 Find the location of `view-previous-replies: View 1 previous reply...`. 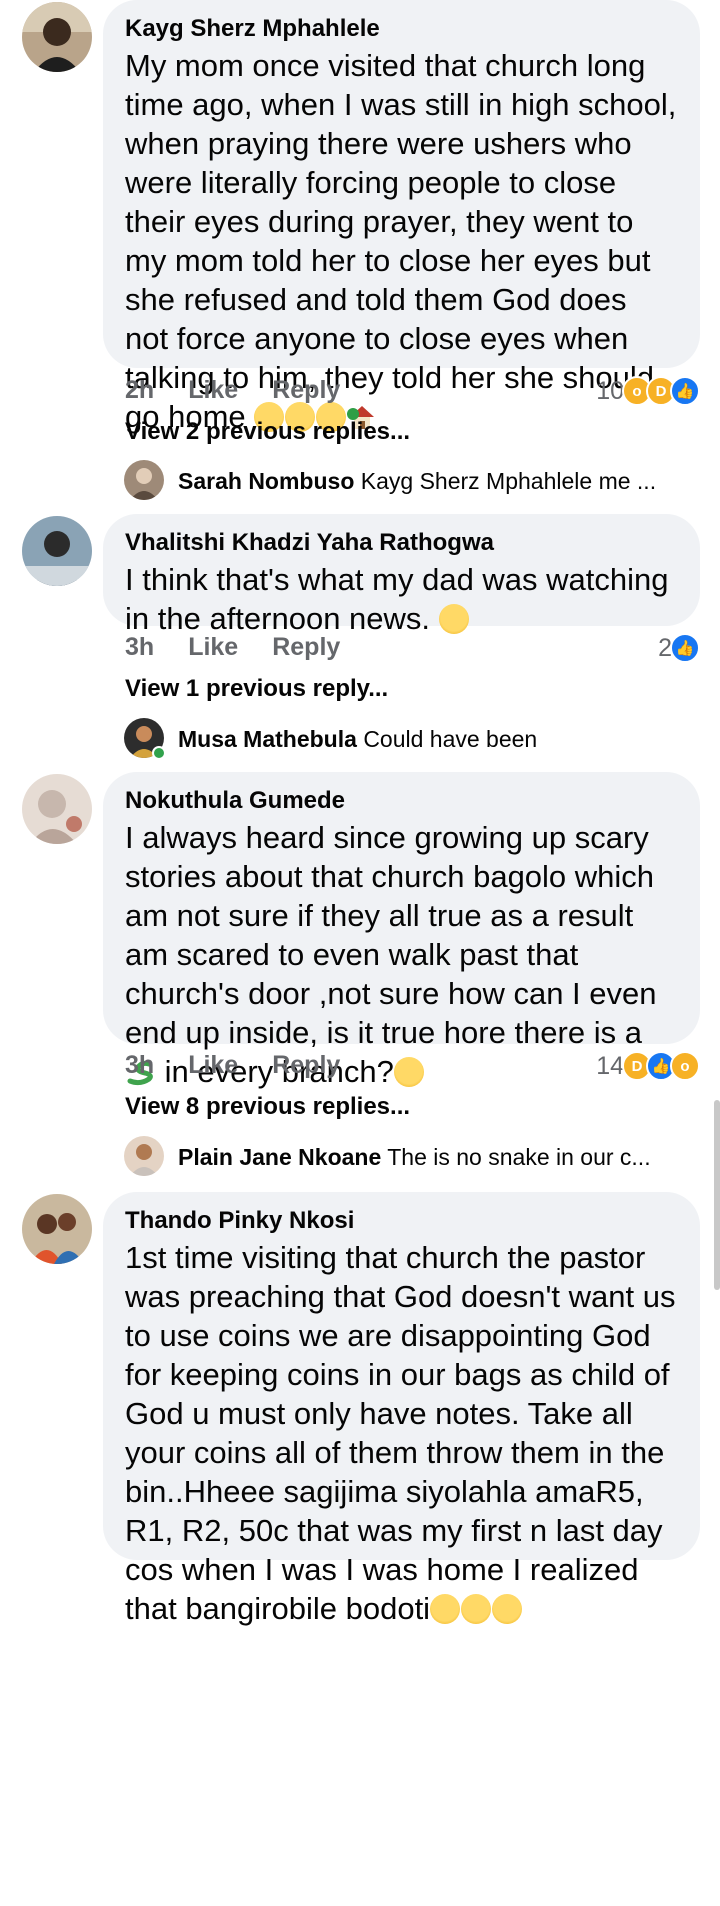

view-previous-replies: View 1 previous reply... is located at coordinates (256, 689).